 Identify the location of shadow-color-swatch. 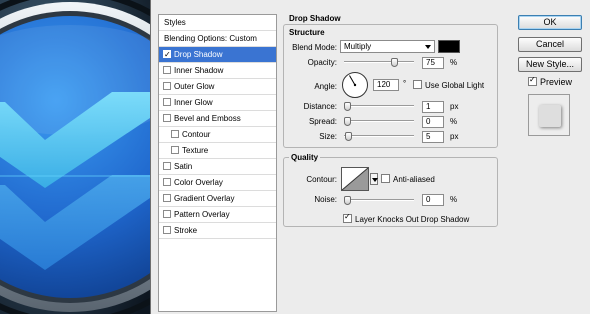
(449, 46).